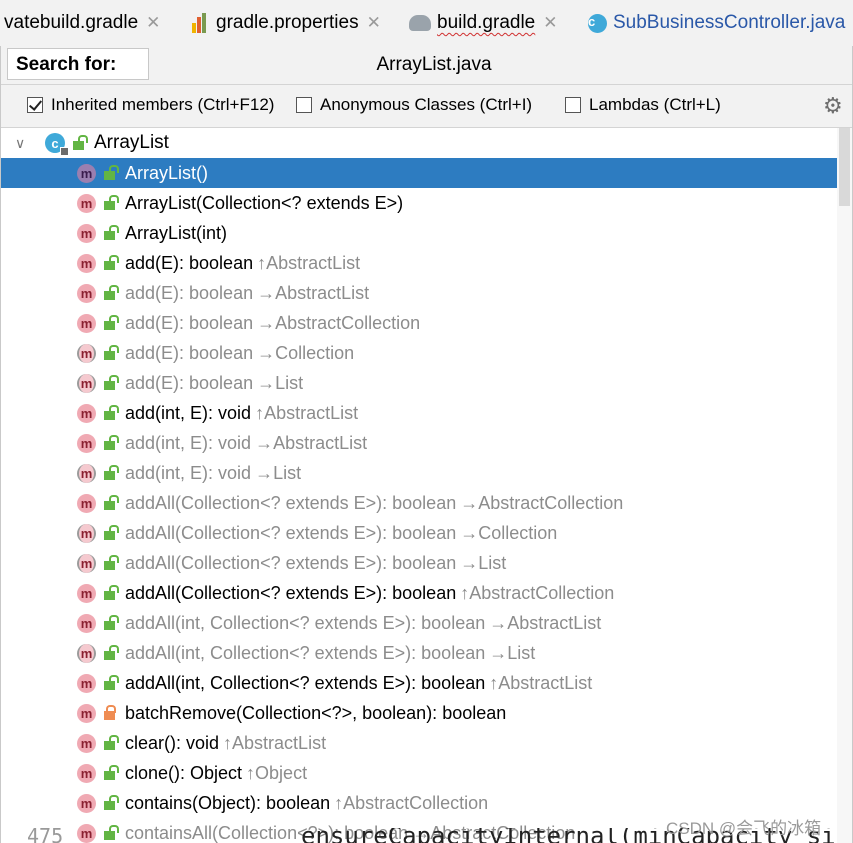  What do you see at coordinates (419, 323) in the screenshot?
I see `tree-row: m add(E): boolean →AbstractCollection` at bounding box center [419, 323].